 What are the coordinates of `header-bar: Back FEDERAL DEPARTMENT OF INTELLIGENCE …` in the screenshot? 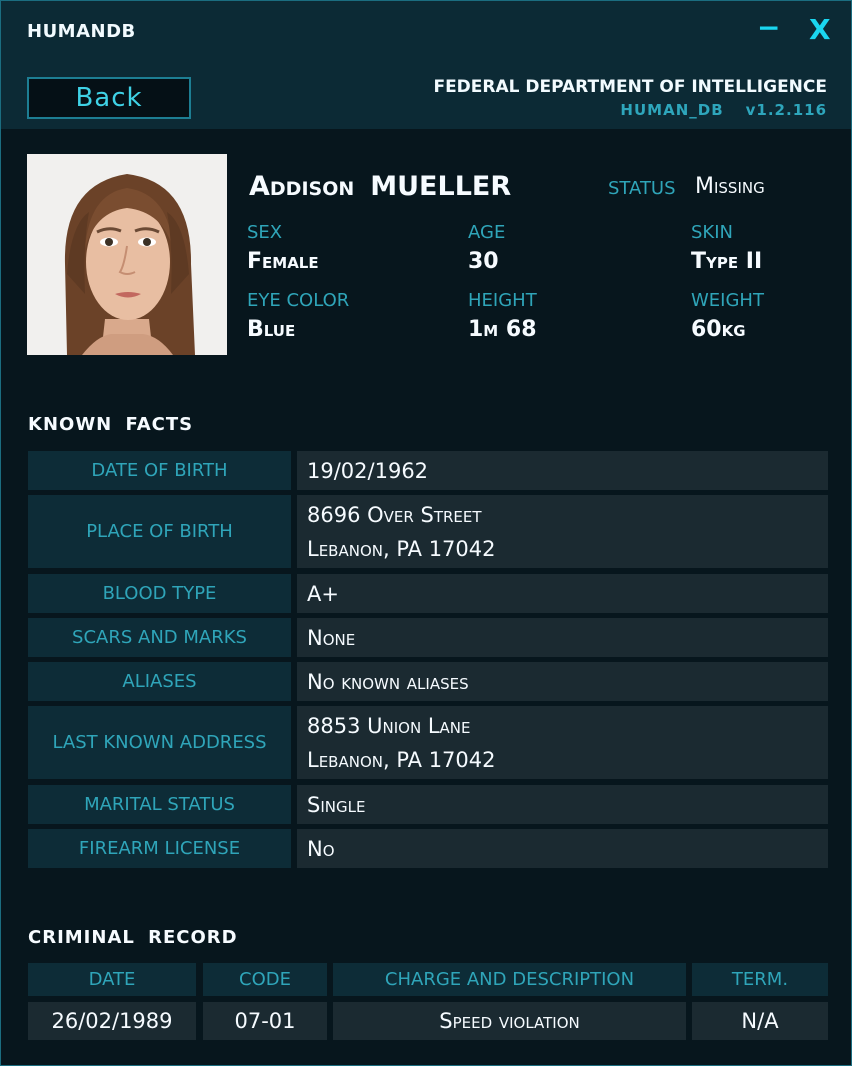 It's located at (426, 96).